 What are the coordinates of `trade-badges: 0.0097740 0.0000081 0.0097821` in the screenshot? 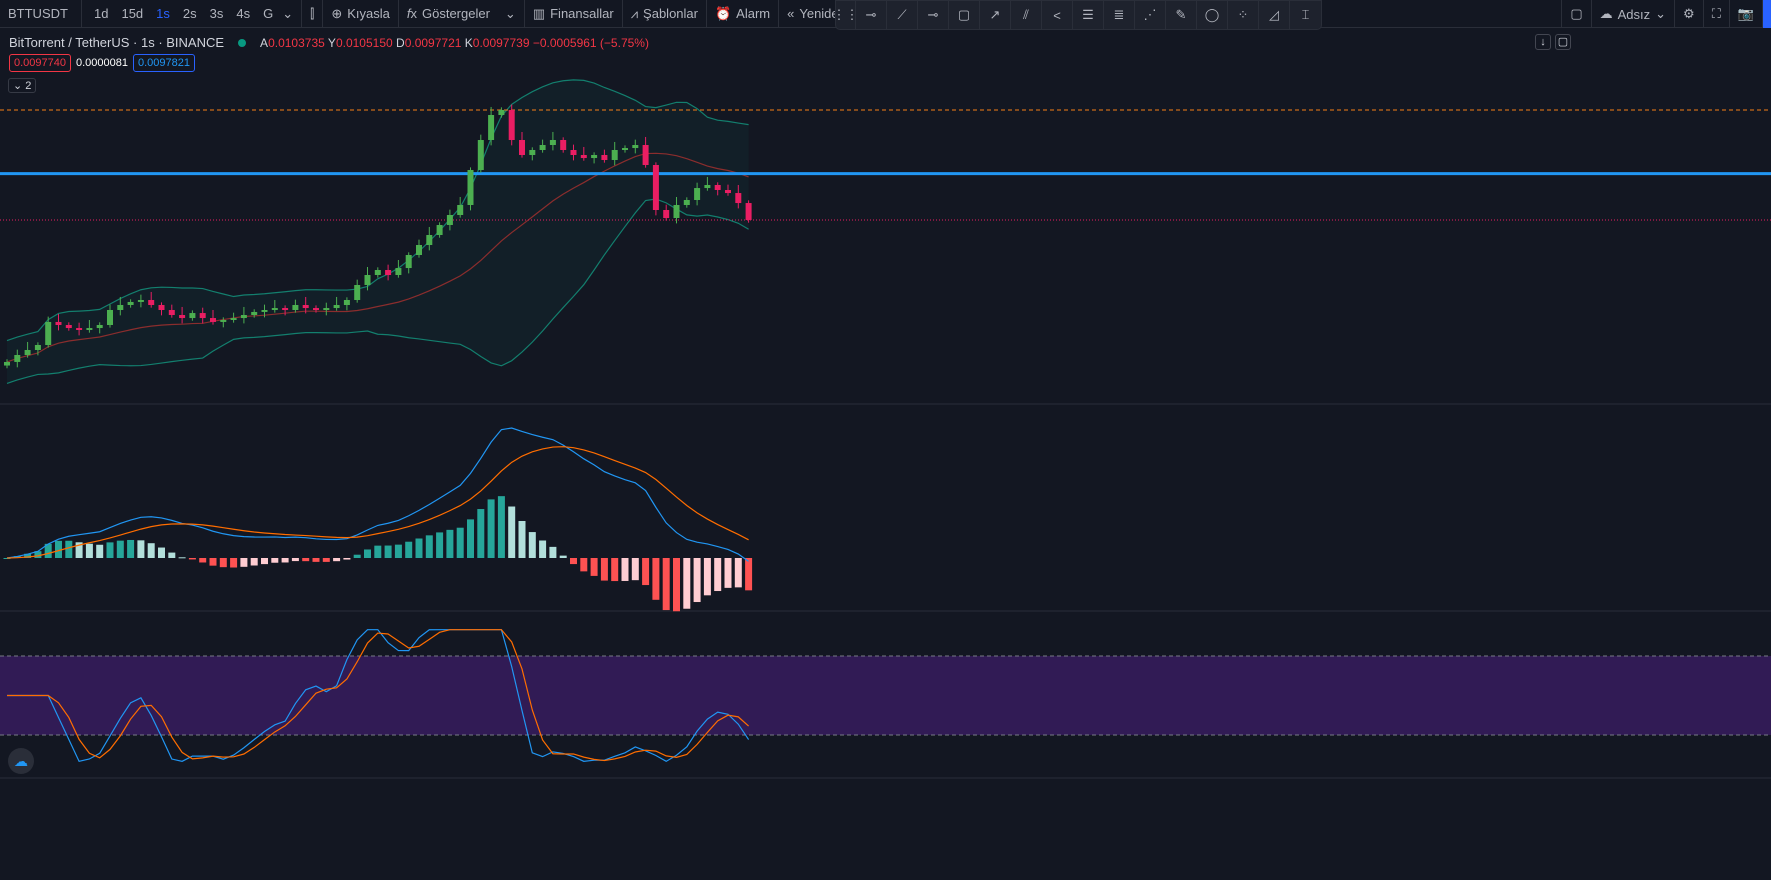 It's located at (102, 63).